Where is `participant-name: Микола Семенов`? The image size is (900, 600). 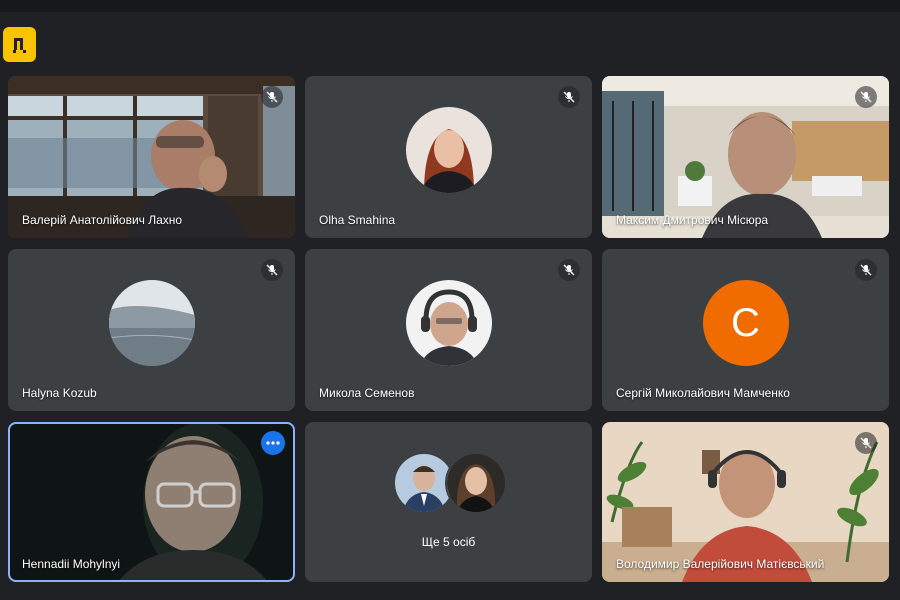
participant-name: Микола Семенов is located at coordinates (367, 393).